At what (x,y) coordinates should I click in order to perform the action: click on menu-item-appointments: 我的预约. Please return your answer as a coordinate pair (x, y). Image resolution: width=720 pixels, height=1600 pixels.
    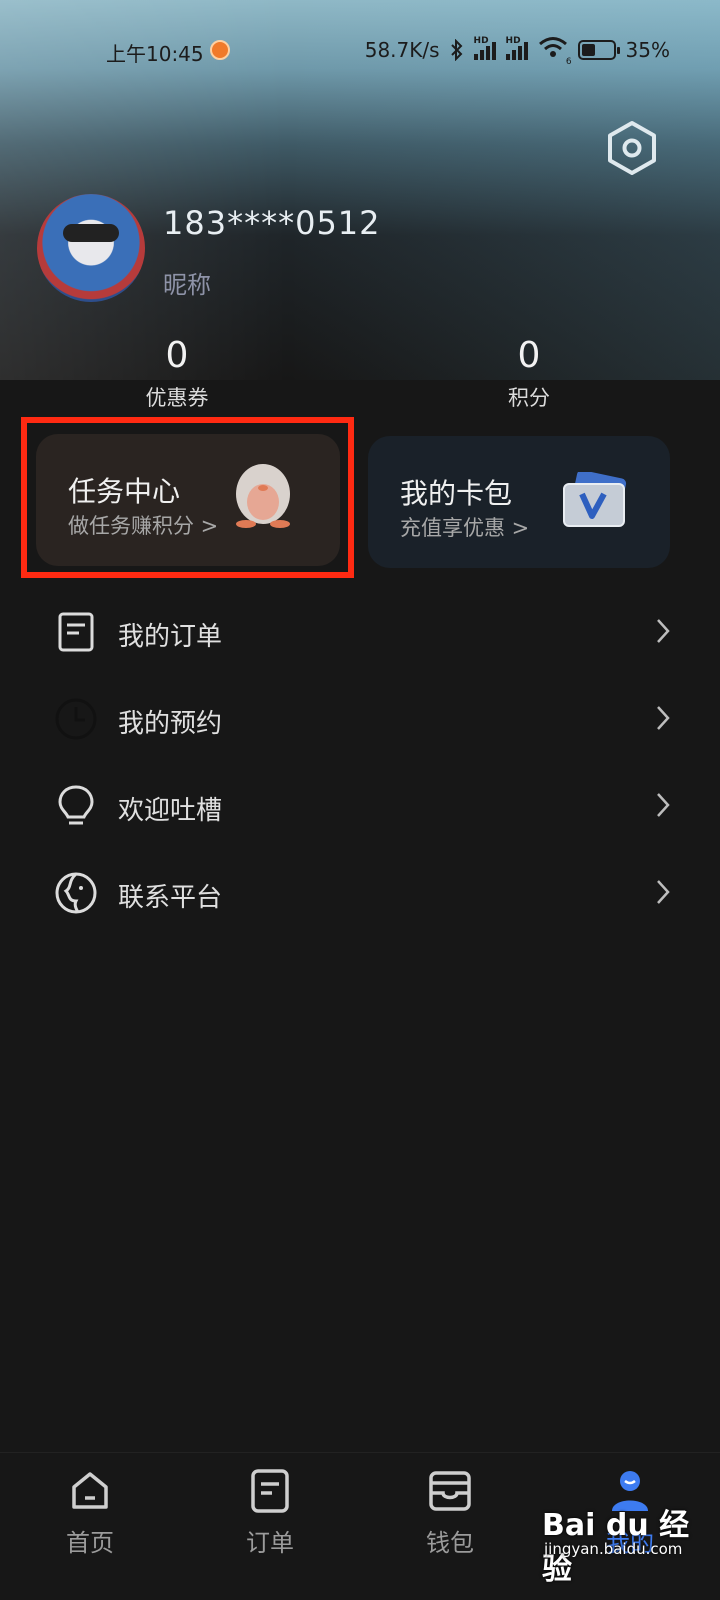
    Looking at the image, I should click on (360, 718).